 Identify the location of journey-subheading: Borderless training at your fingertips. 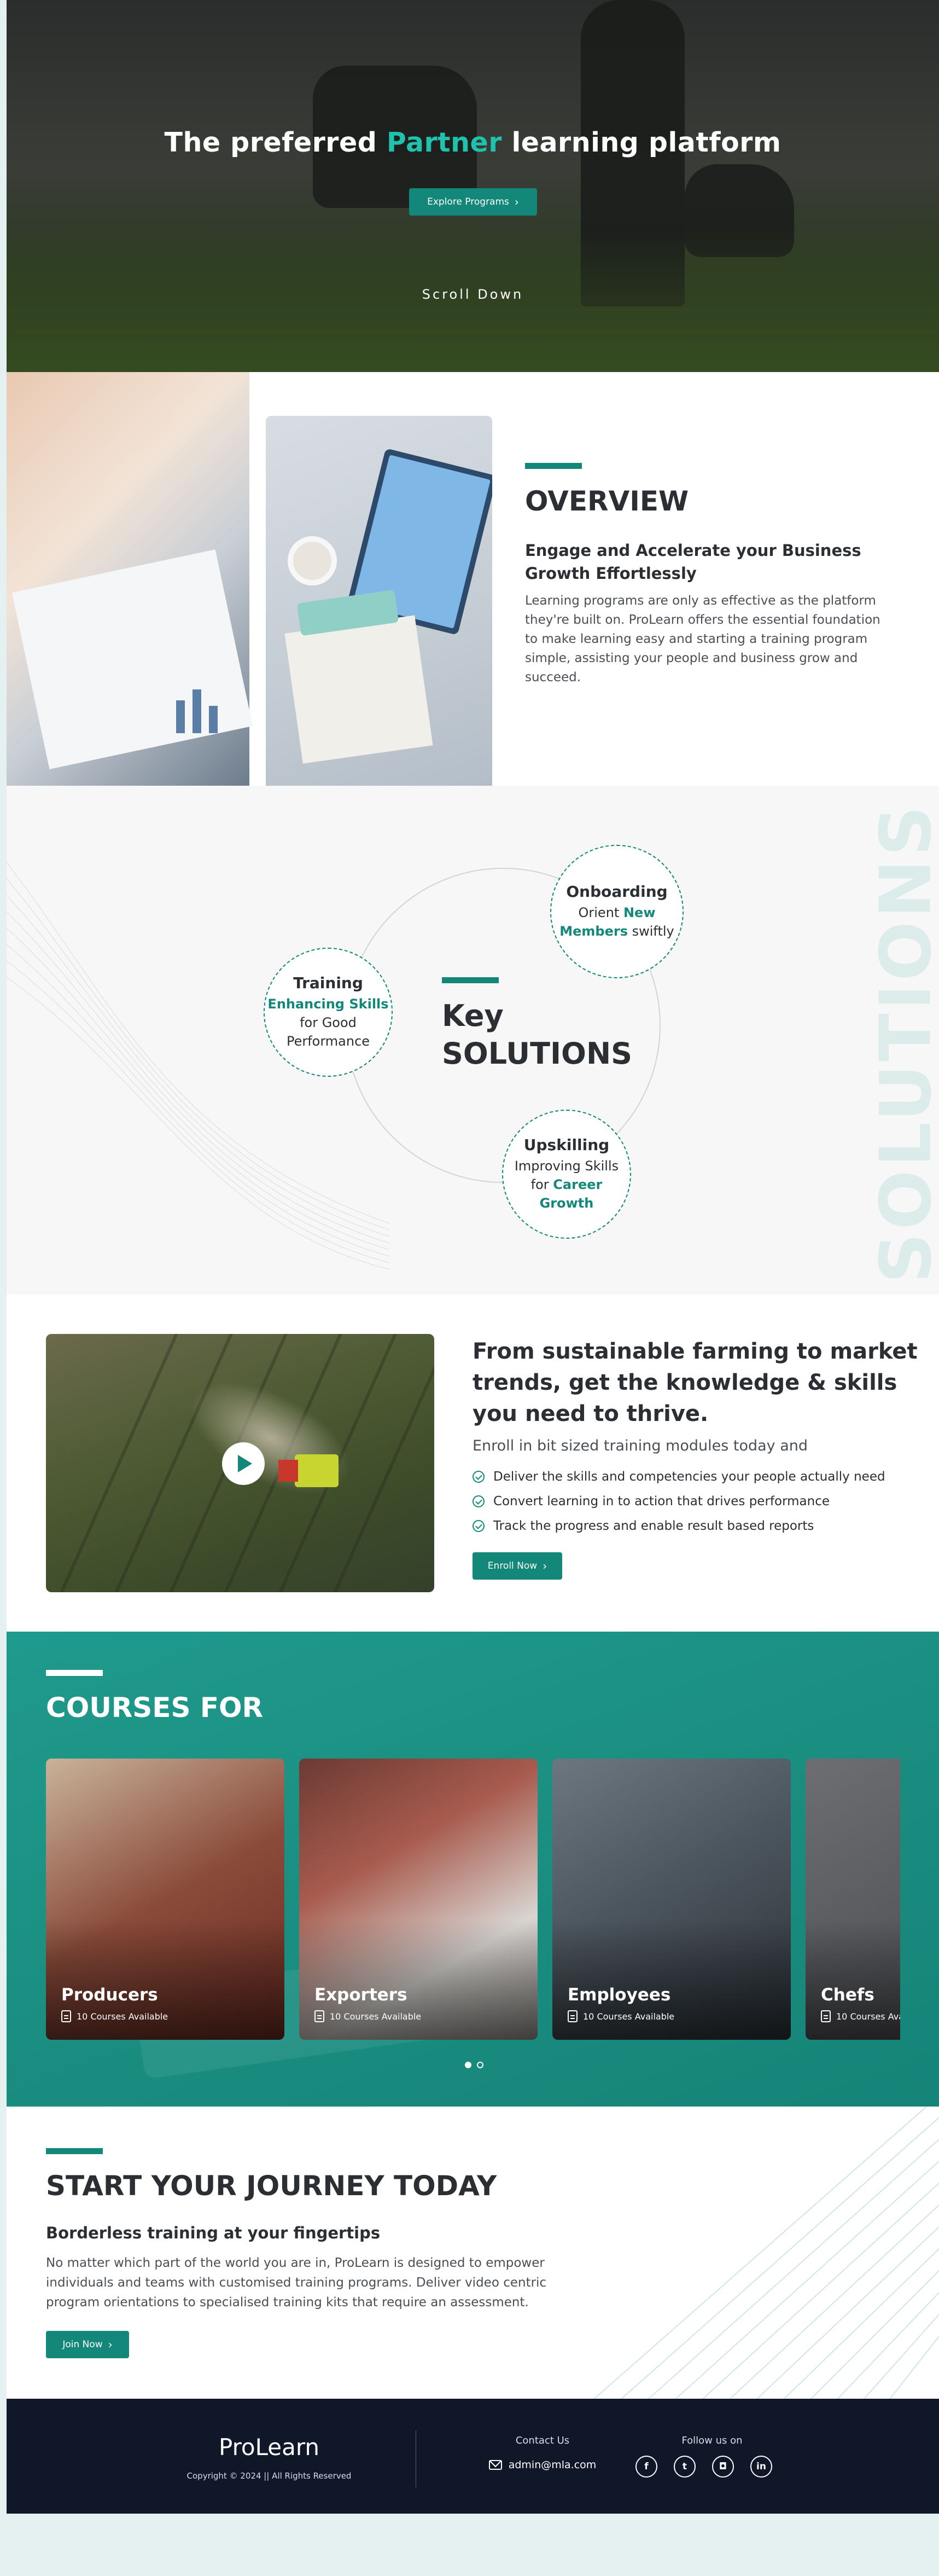
(213, 2233).